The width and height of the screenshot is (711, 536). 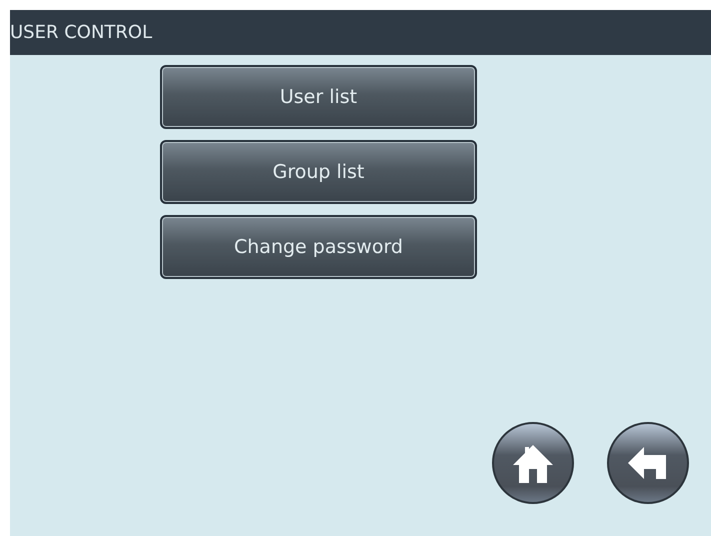 What do you see at coordinates (318, 97) in the screenshot?
I see `menu-button: User list` at bounding box center [318, 97].